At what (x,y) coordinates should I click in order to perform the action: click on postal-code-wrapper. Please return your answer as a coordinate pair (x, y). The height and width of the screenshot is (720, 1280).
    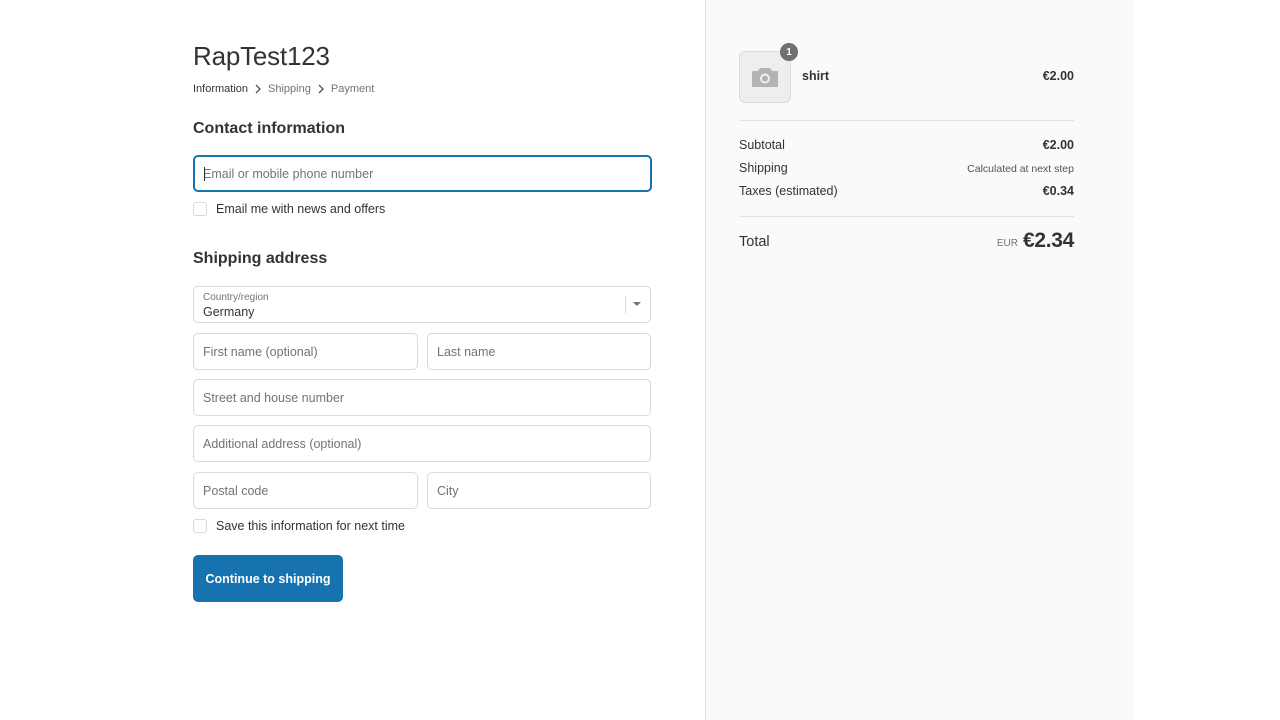
    Looking at the image, I should click on (305, 490).